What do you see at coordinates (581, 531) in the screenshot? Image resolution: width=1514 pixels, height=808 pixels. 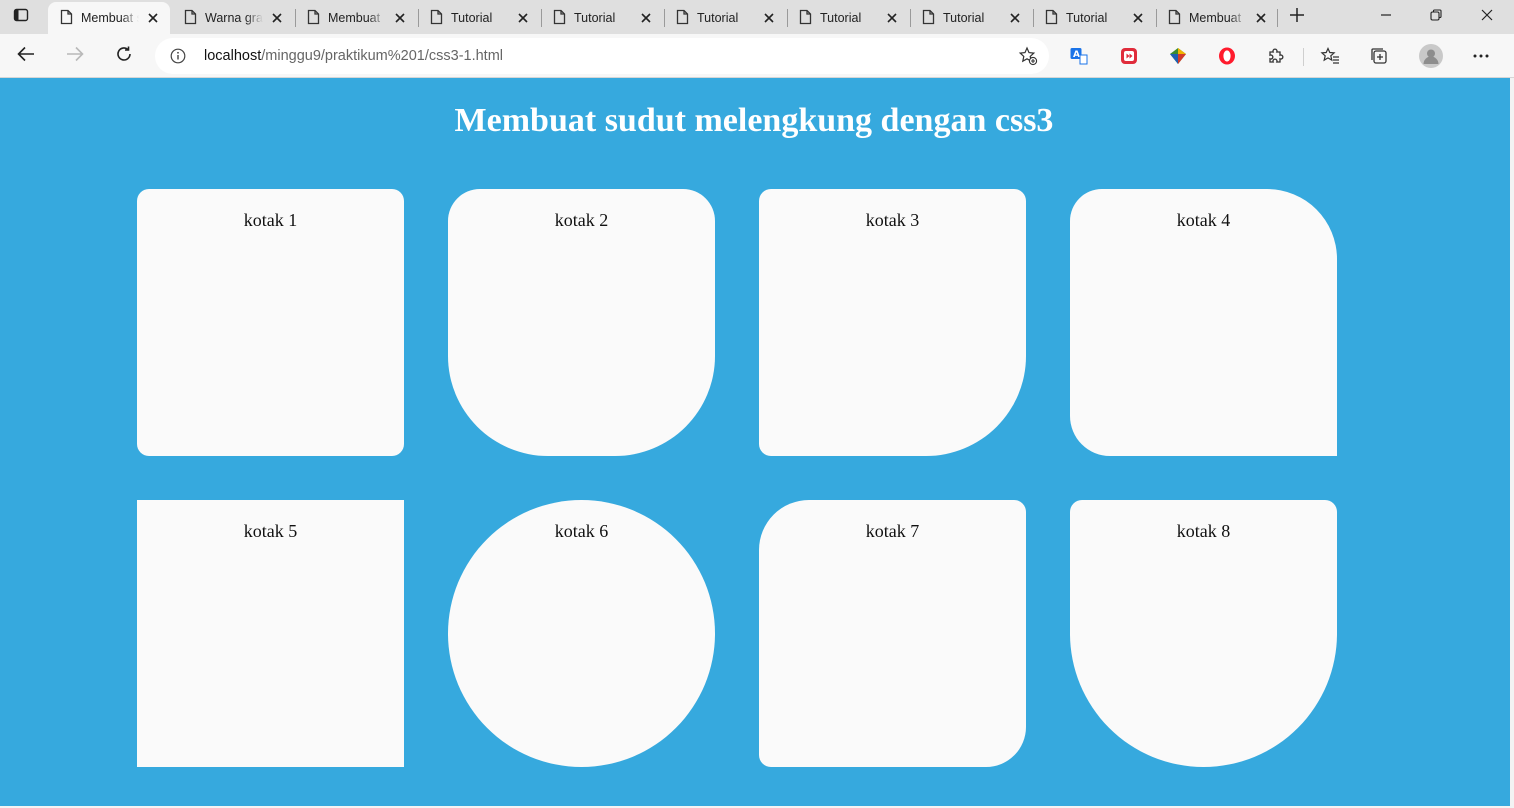 I see `box-label: kotak 6` at bounding box center [581, 531].